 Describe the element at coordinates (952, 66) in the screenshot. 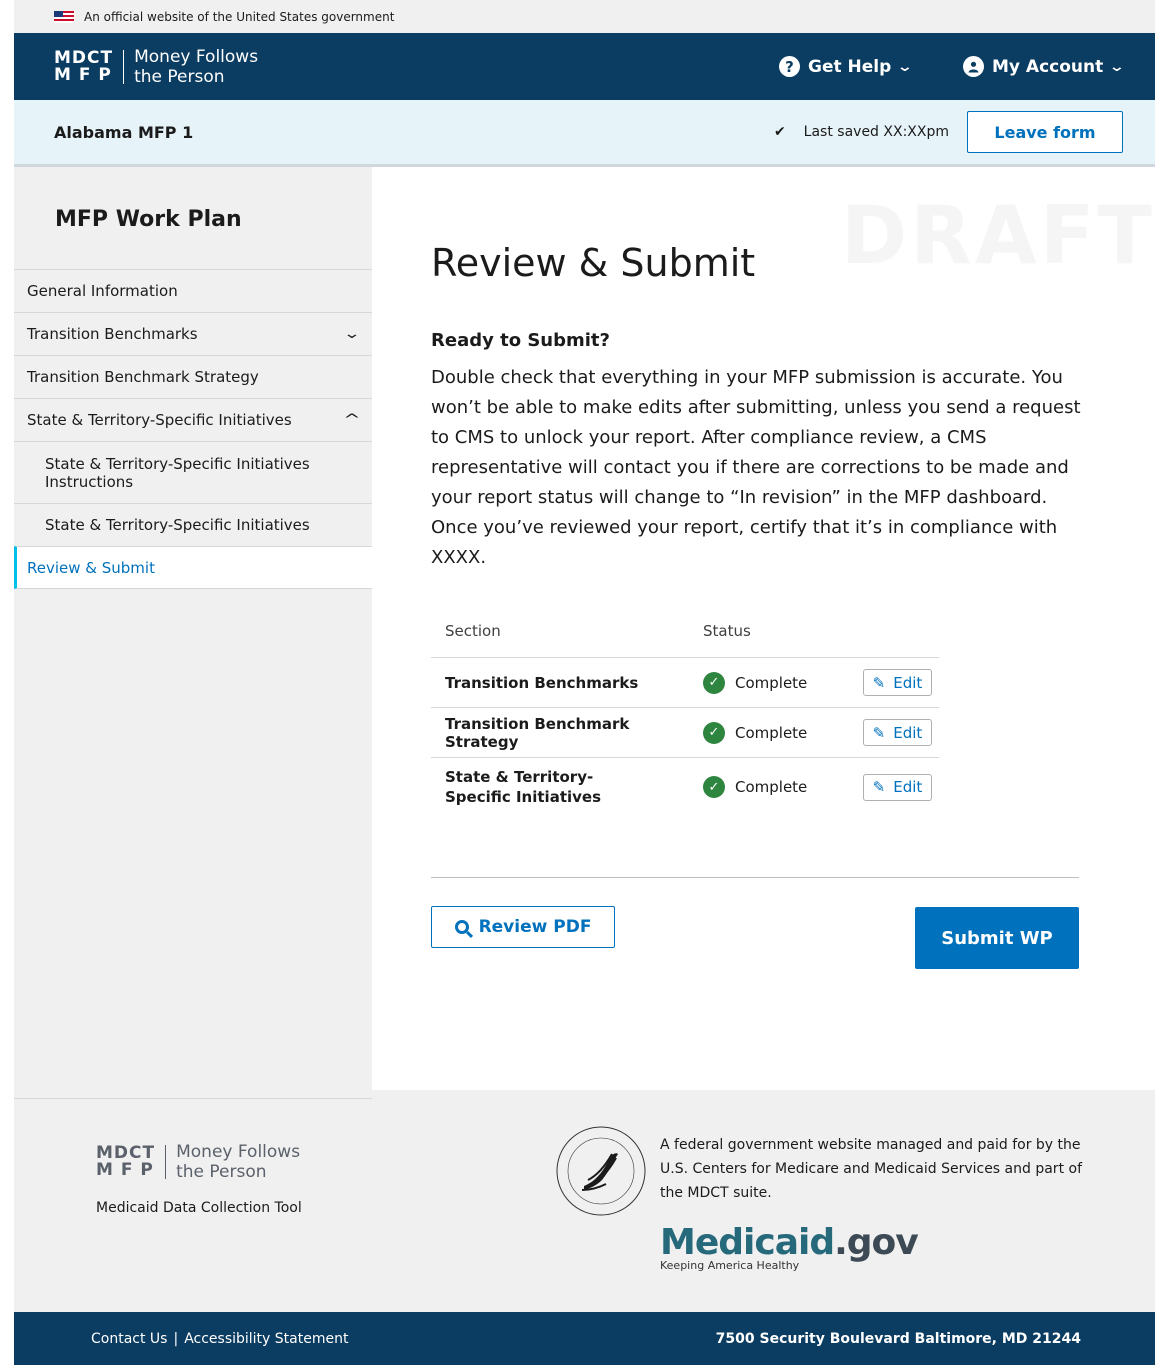

I see `header-actions: ? Get Help ⌄ My Account ⌄` at that location.